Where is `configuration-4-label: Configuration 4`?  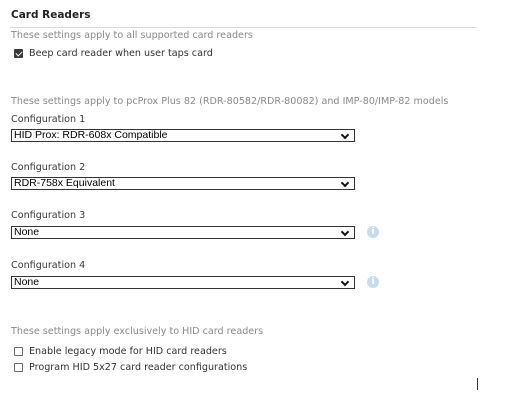
configuration-4-label: Configuration 4 is located at coordinates (48, 265).